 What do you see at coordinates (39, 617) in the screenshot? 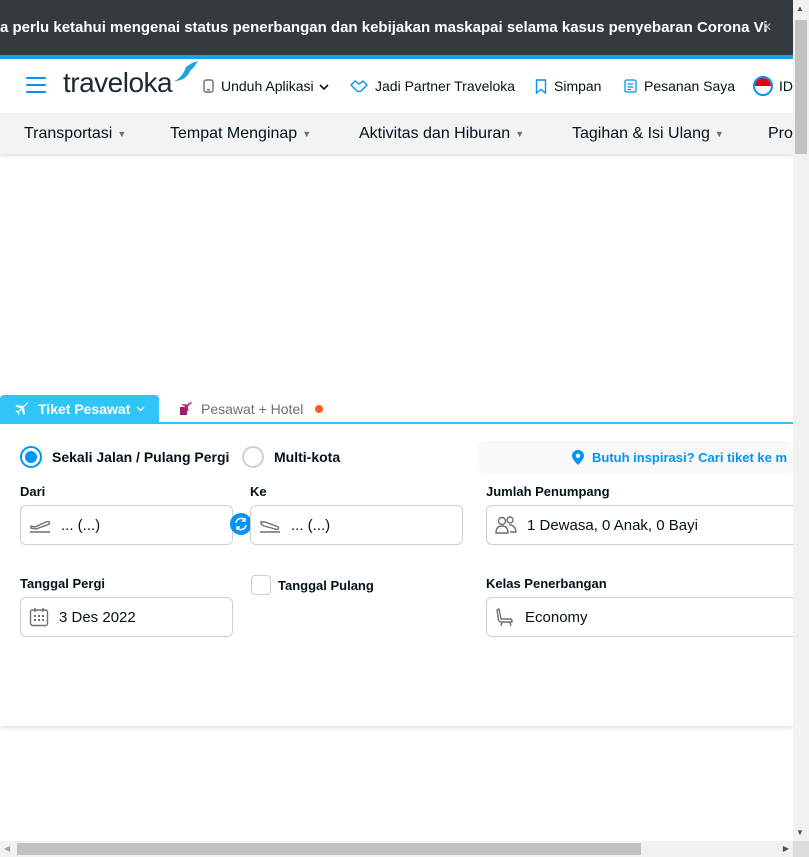
I see `calendar-icon` at bounding box center [39, 617].